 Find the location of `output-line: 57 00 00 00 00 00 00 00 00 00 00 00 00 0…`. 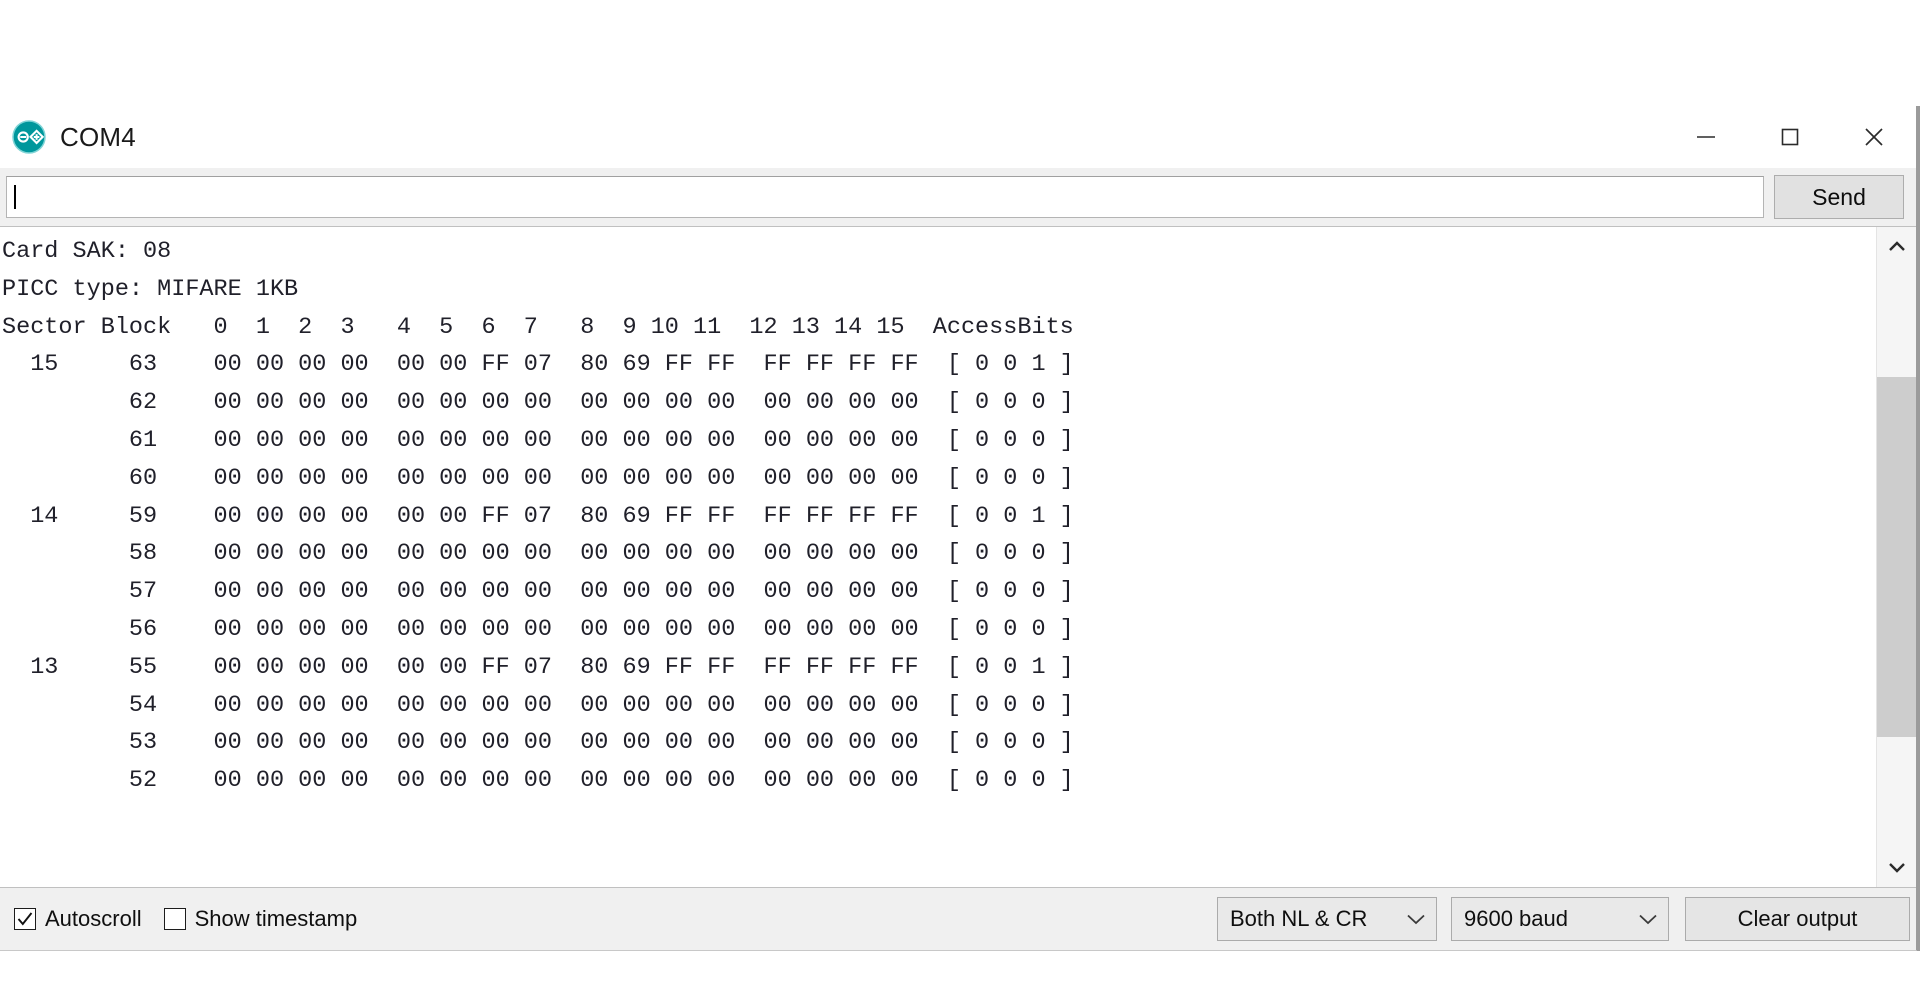

output-line: 57 00 00 00 00 00 00 00 00 00 00 00 00 0… is located at coordinates (538, 592).